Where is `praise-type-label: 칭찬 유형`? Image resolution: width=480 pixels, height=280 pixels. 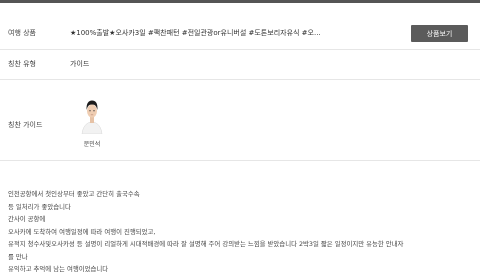 praise-type-label: 칭찬 유형 is located at coordinates (22, 64).